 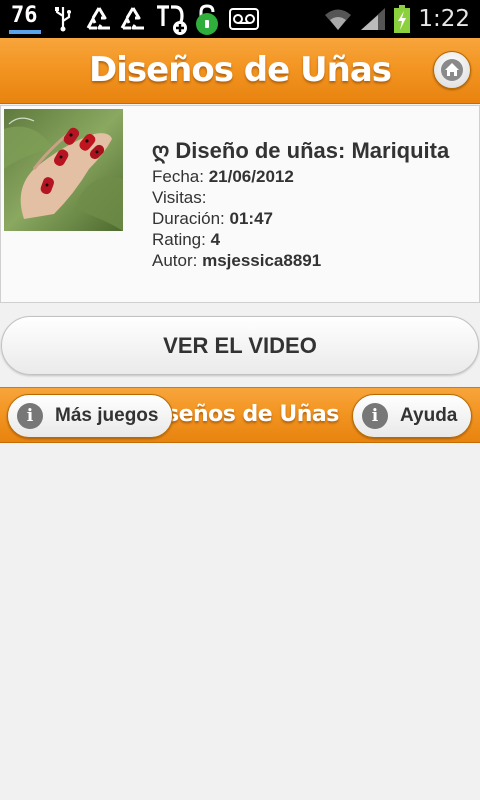 What do you see at coordinates (429, 415) in the screenshot?
I see `help-label: Ayuda` at bounding box center [429, 415].